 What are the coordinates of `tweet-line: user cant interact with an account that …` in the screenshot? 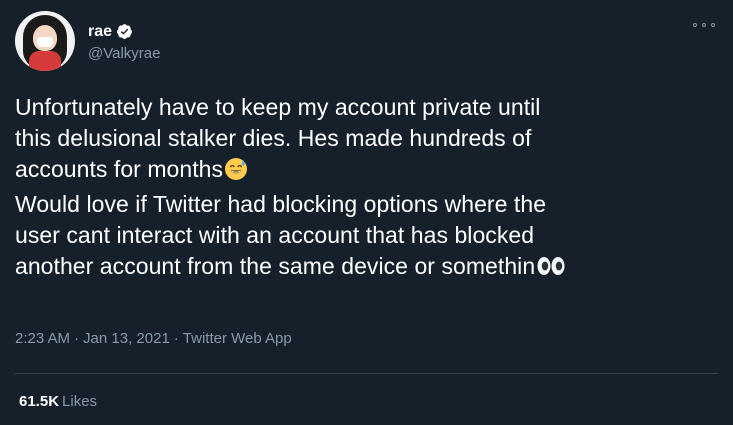 It's located at (275, 235).